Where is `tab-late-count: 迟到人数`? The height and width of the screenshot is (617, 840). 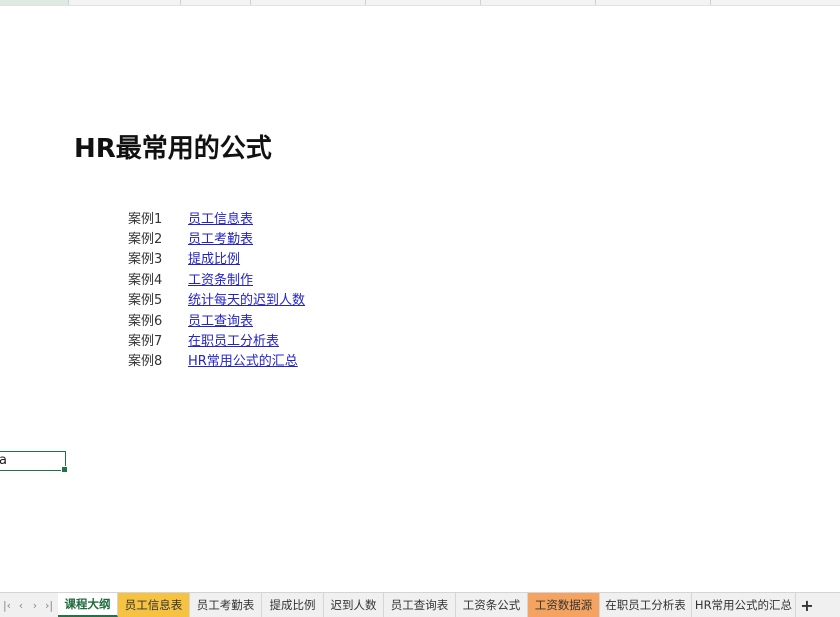 tab-late-count: 迟到人数 is located at coordinates (354, 605).